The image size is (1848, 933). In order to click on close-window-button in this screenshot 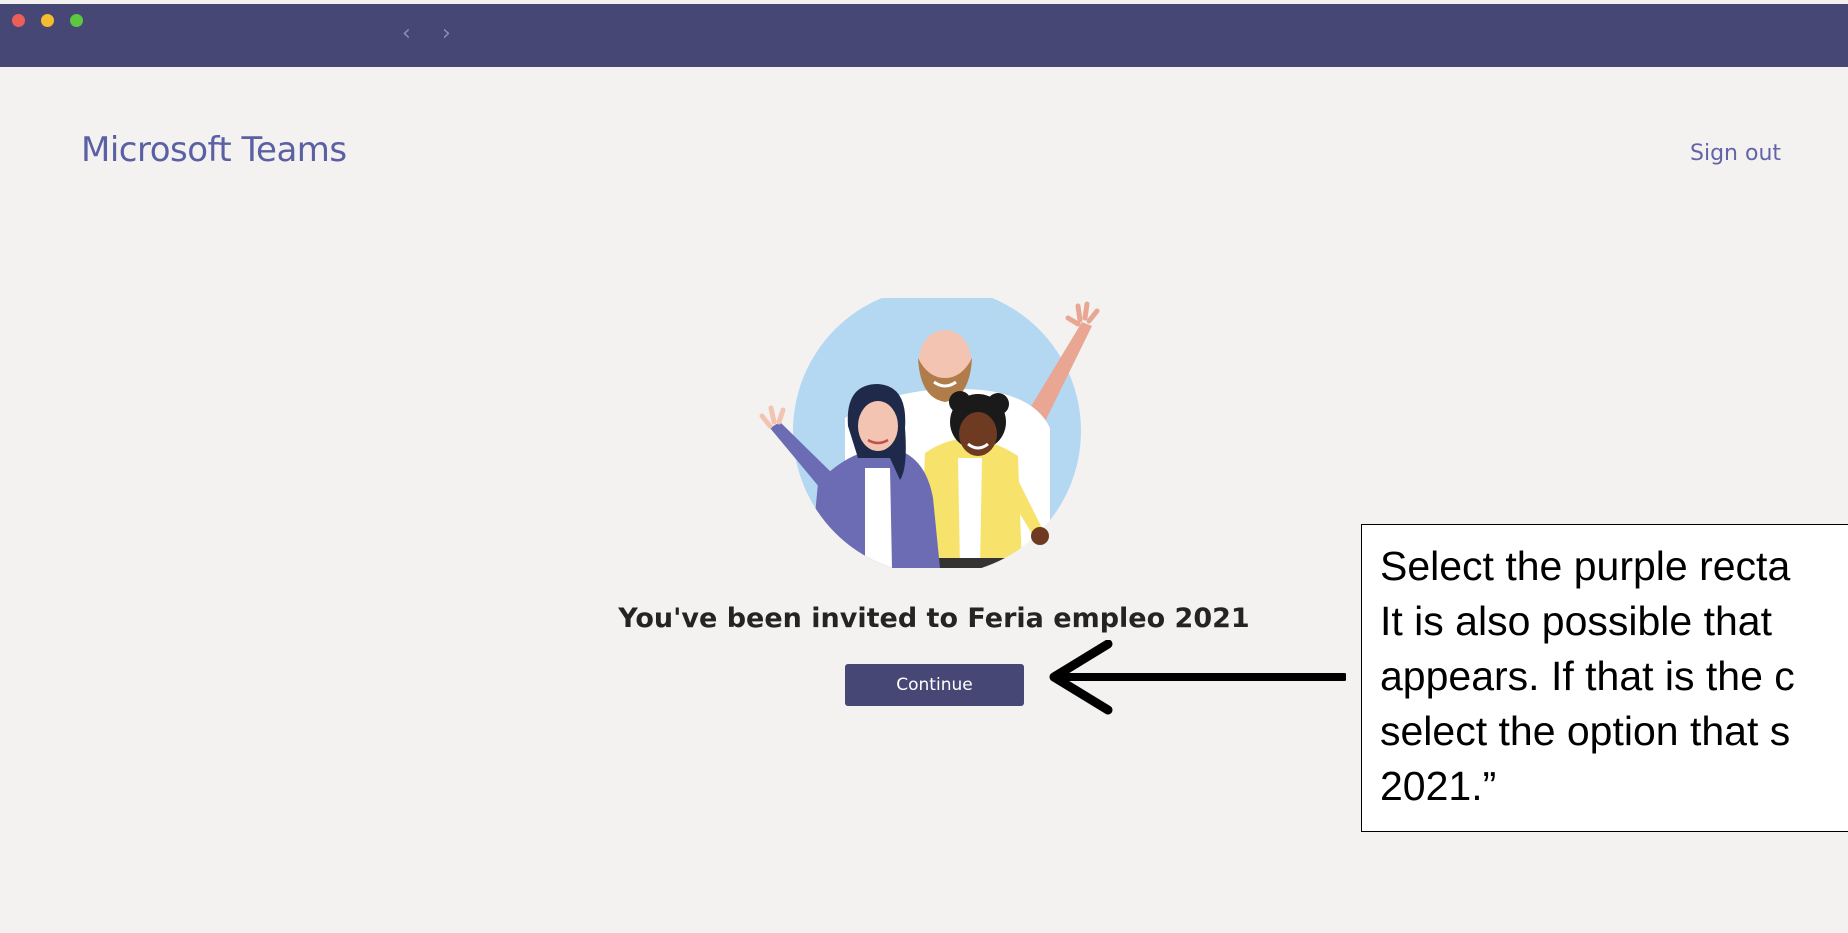, I will do `click(18, 20)`.